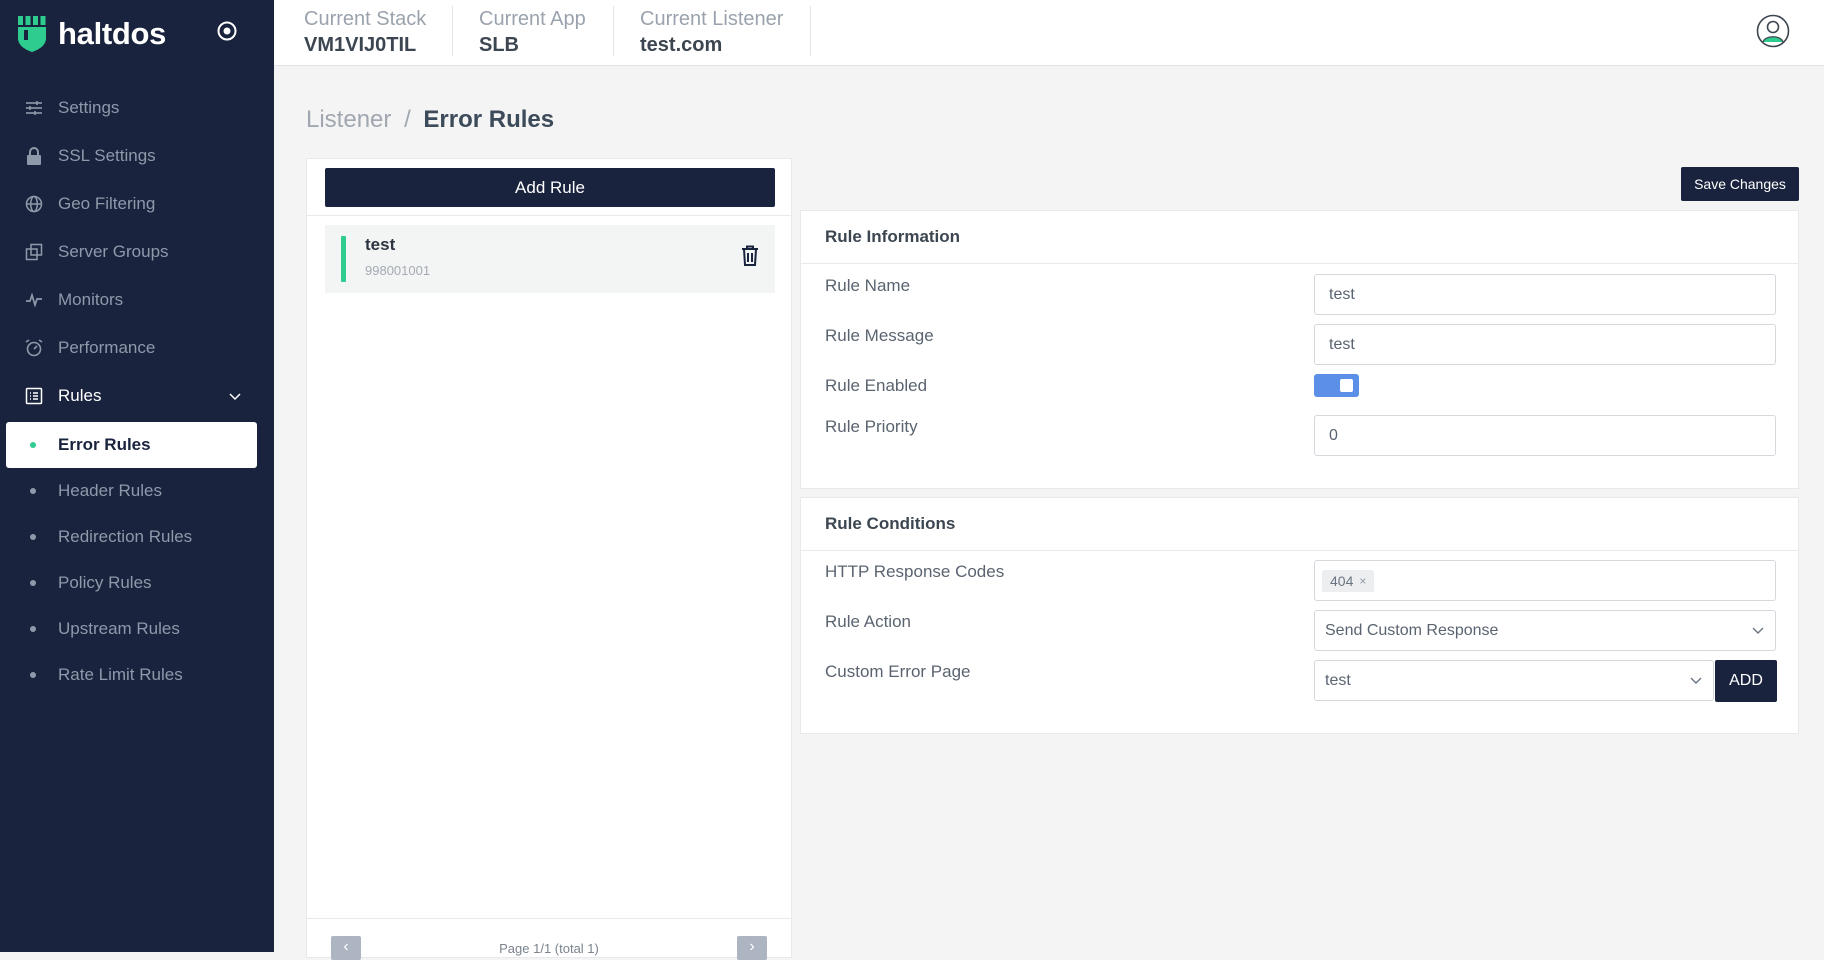  Describe the element at coordinates (868, 621) in the screenshot. I see `rule-action-label: Rule Action` at that location.